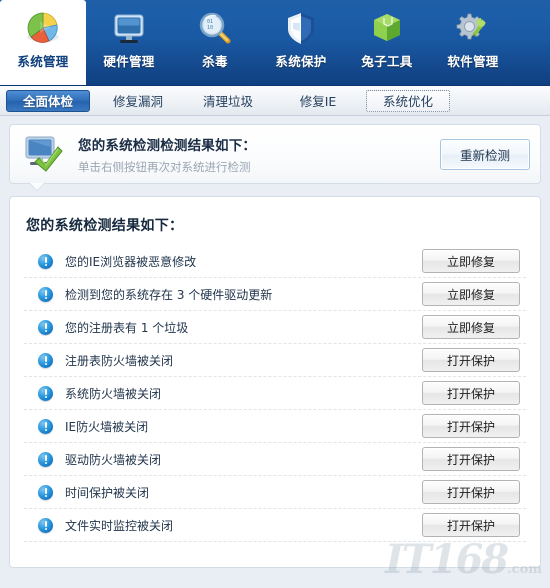 This screenshot has width=550, height=588. What do you see at coordinates (301, 61) in the screenshot?
I see `nav-label: 系统保护` at bounding box center [301, 61].